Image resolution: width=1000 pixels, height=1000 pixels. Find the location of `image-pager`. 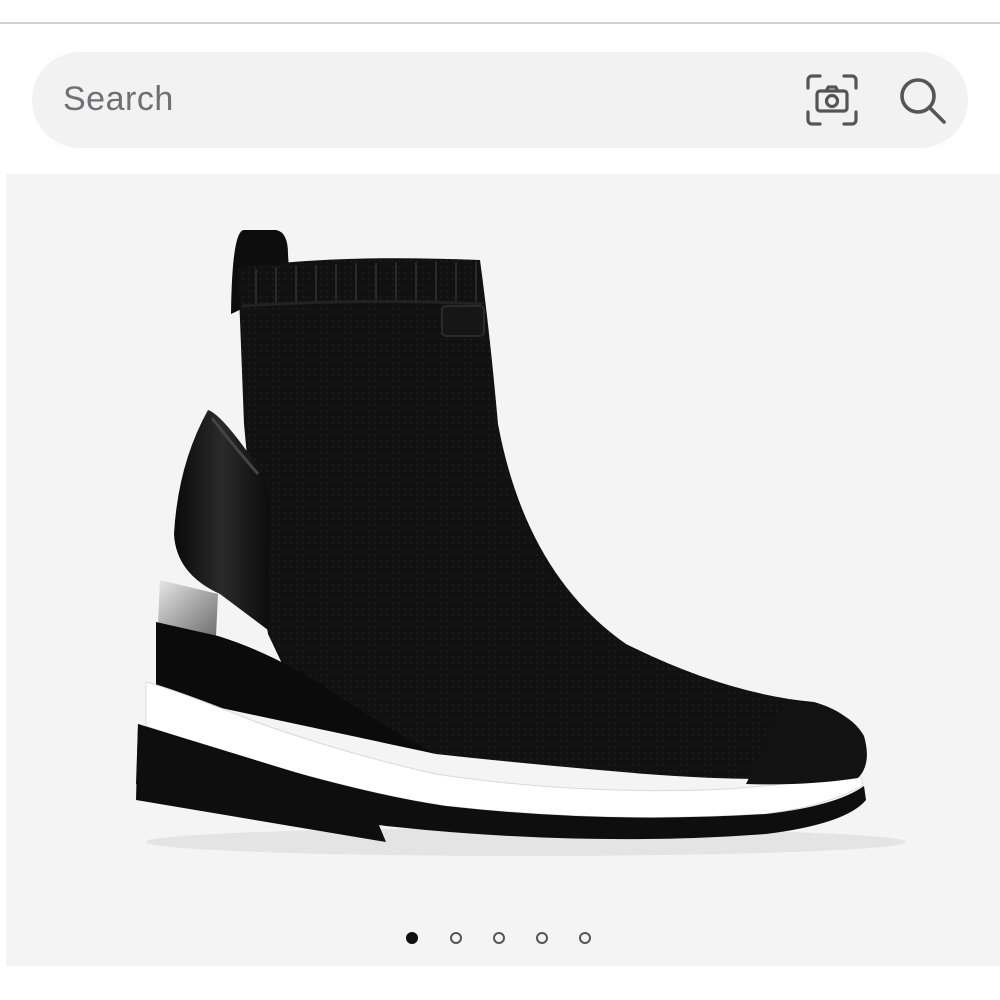

image-pager is located at coordinates (500, 939).